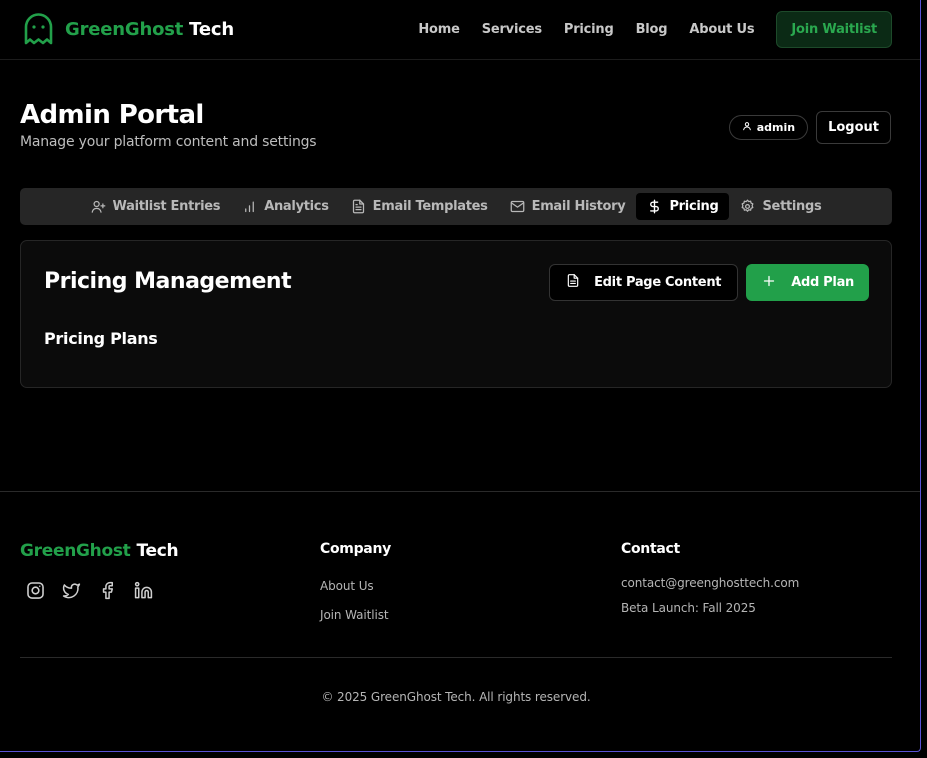  Describe the element at coordinates (157, 551) in the screenshot. I see `footer-brand-secondary: Tech` at that location.